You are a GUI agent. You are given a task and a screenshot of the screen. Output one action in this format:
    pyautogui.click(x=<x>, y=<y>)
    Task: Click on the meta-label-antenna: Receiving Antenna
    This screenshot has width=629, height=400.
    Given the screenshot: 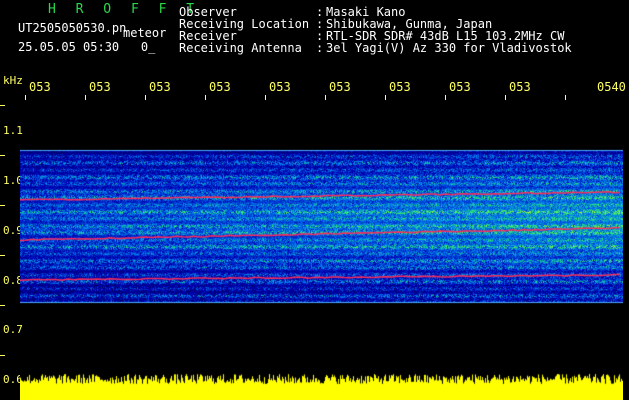 What is the action you would take?
    pyautogui.click(x=240, y=48)
    